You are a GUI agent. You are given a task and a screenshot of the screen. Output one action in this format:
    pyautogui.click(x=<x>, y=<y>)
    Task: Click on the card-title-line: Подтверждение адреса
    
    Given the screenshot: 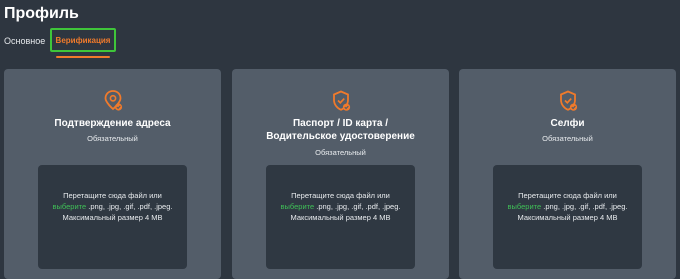 What is the action you would take?
    pyautogui.click(x=112, y=123)
    